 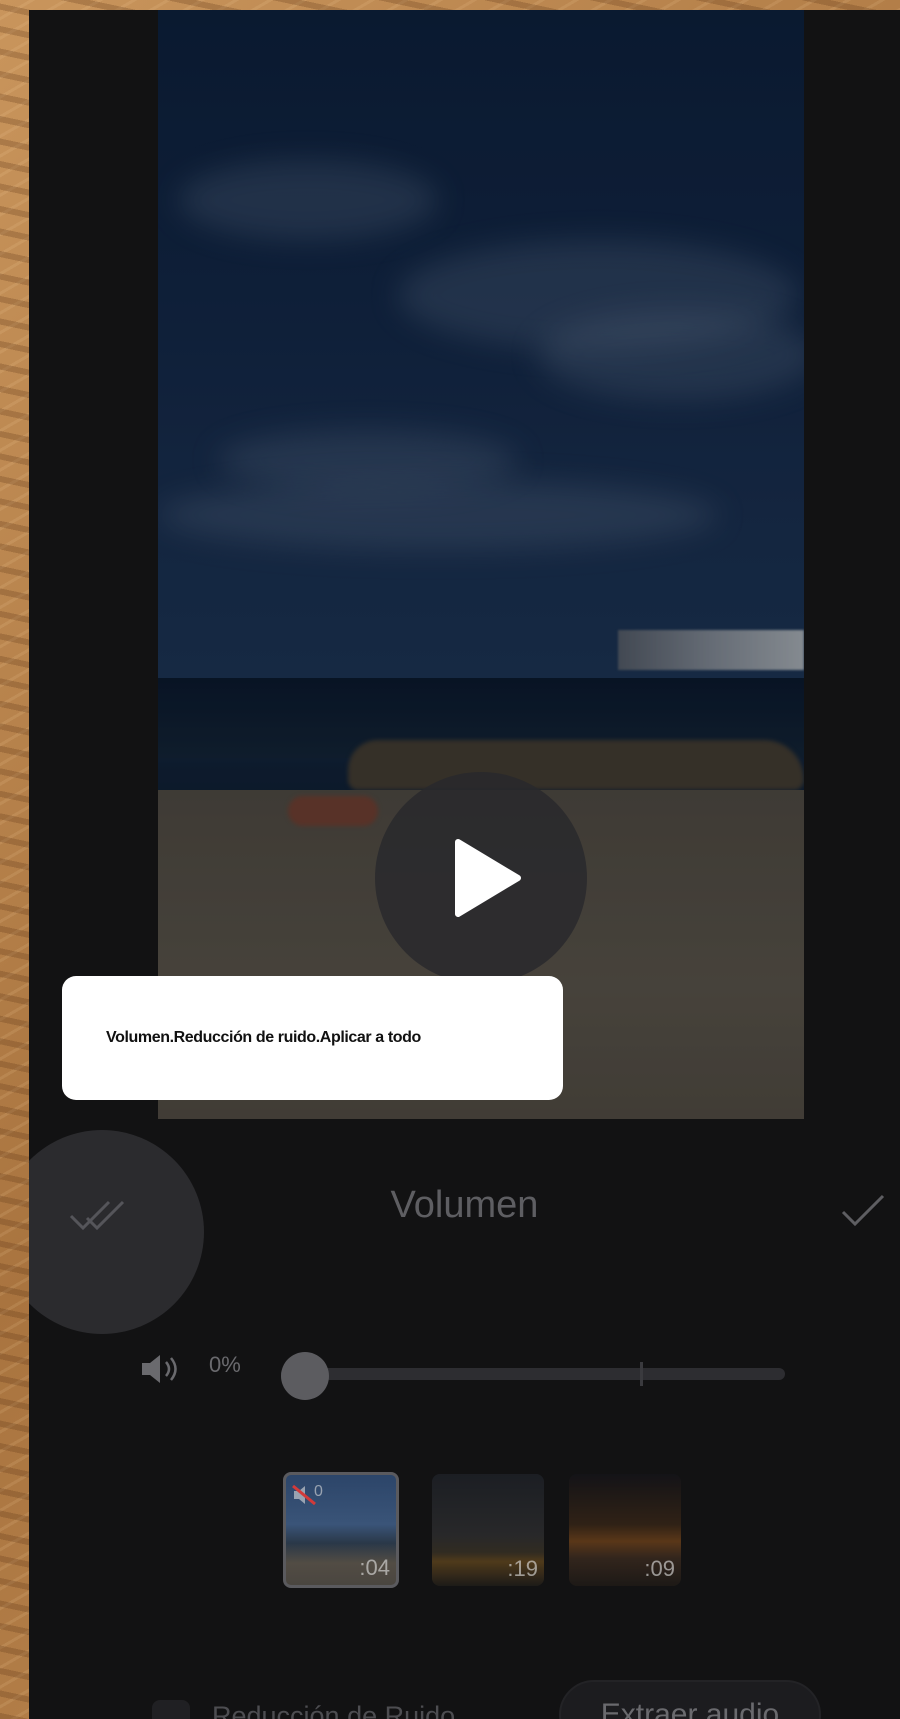 I want to click on panel-title: Volumen, so click(x=464, y=1205).